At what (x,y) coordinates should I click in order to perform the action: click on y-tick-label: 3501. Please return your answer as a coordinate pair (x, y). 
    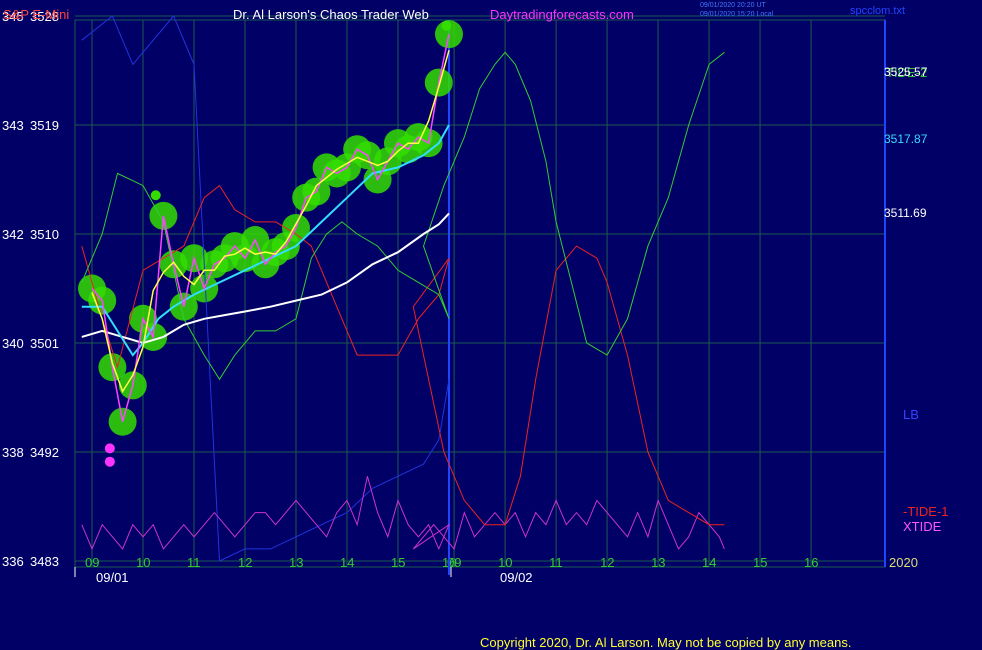
    Looking at the image, I should click on (44, 343).